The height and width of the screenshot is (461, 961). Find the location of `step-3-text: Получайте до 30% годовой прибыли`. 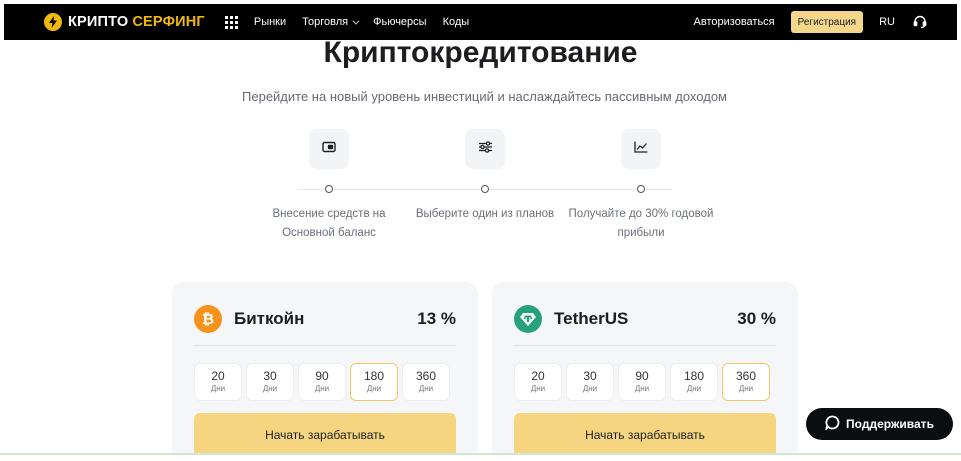

step-3-text: Получайте до 30% годовой прибыли is located at coordinates (641, 223).